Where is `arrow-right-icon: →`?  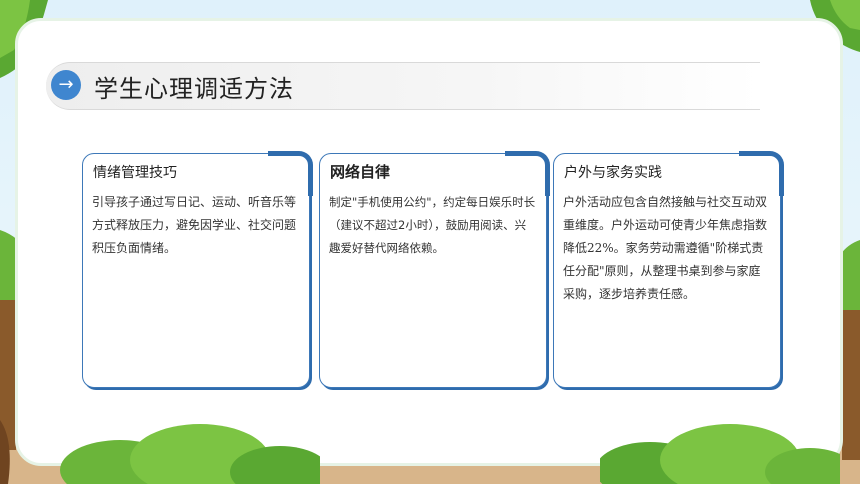
arrow-right-icon: → is located at coordinates (66, 85).